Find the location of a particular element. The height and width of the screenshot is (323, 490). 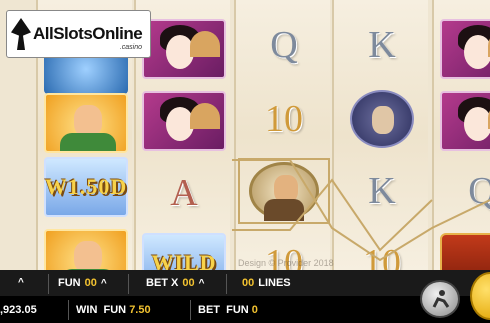

bonus-label: W1.50D is located at coordinates (86, 186).